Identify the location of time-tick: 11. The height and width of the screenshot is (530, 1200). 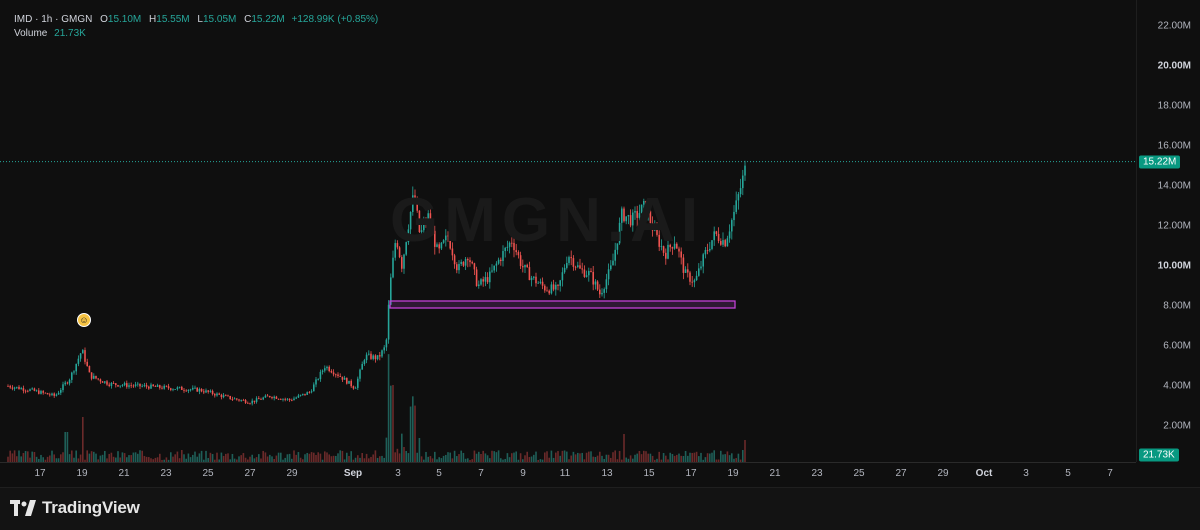
(565, 473).